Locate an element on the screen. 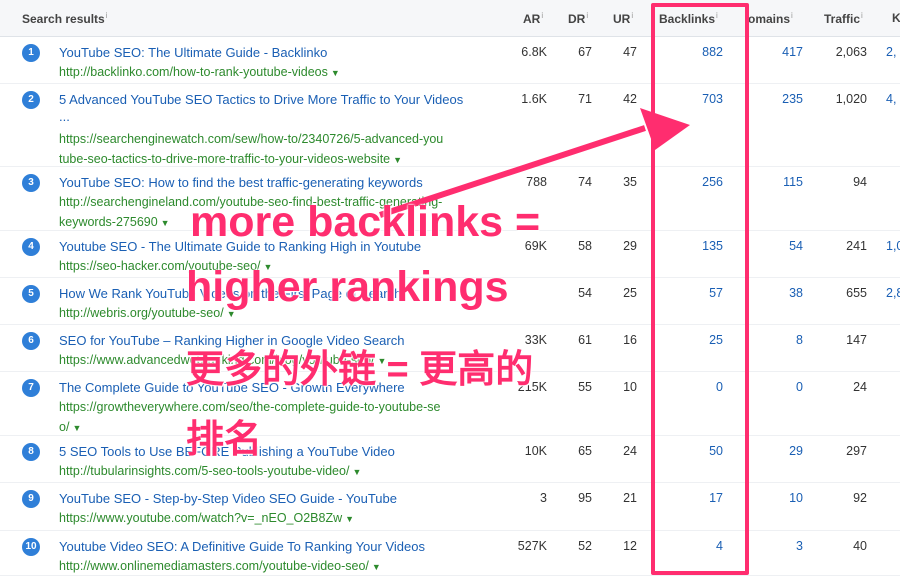  overlay-text-4: 排名 is located at coordinates (224, 440).